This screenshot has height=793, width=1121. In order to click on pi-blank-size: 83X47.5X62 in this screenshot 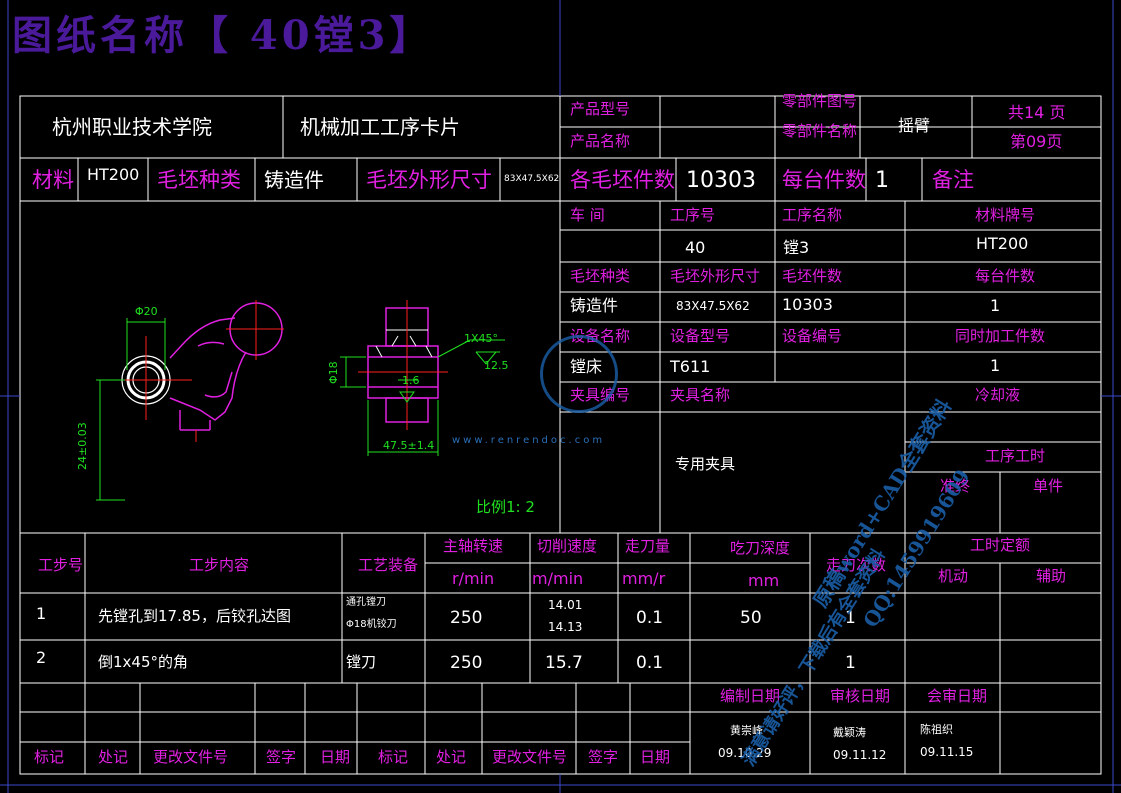, I will do `click(713, 306)`.